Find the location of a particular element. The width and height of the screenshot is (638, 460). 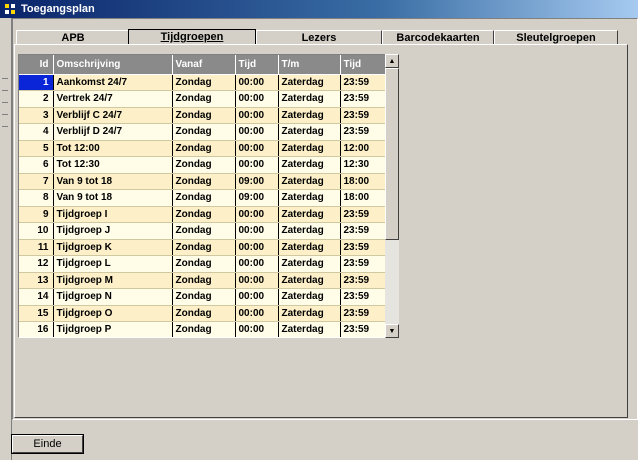

cell-id: 16 is located at coordinates (36, 329).